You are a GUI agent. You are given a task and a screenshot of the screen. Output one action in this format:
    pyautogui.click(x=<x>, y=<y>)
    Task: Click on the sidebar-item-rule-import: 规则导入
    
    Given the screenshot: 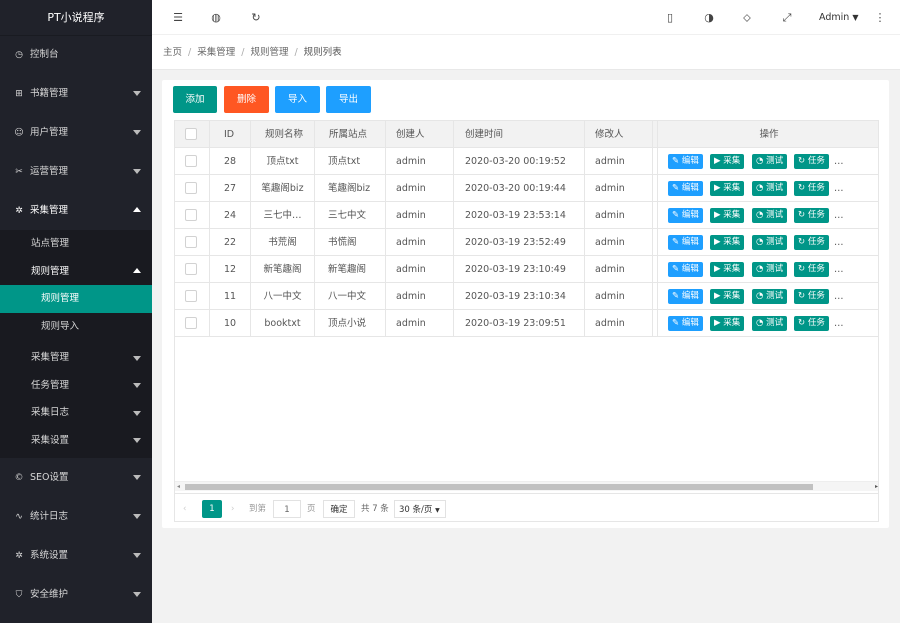 What is the action you would take?
    pyautogui.click(x=76, y=327)
    